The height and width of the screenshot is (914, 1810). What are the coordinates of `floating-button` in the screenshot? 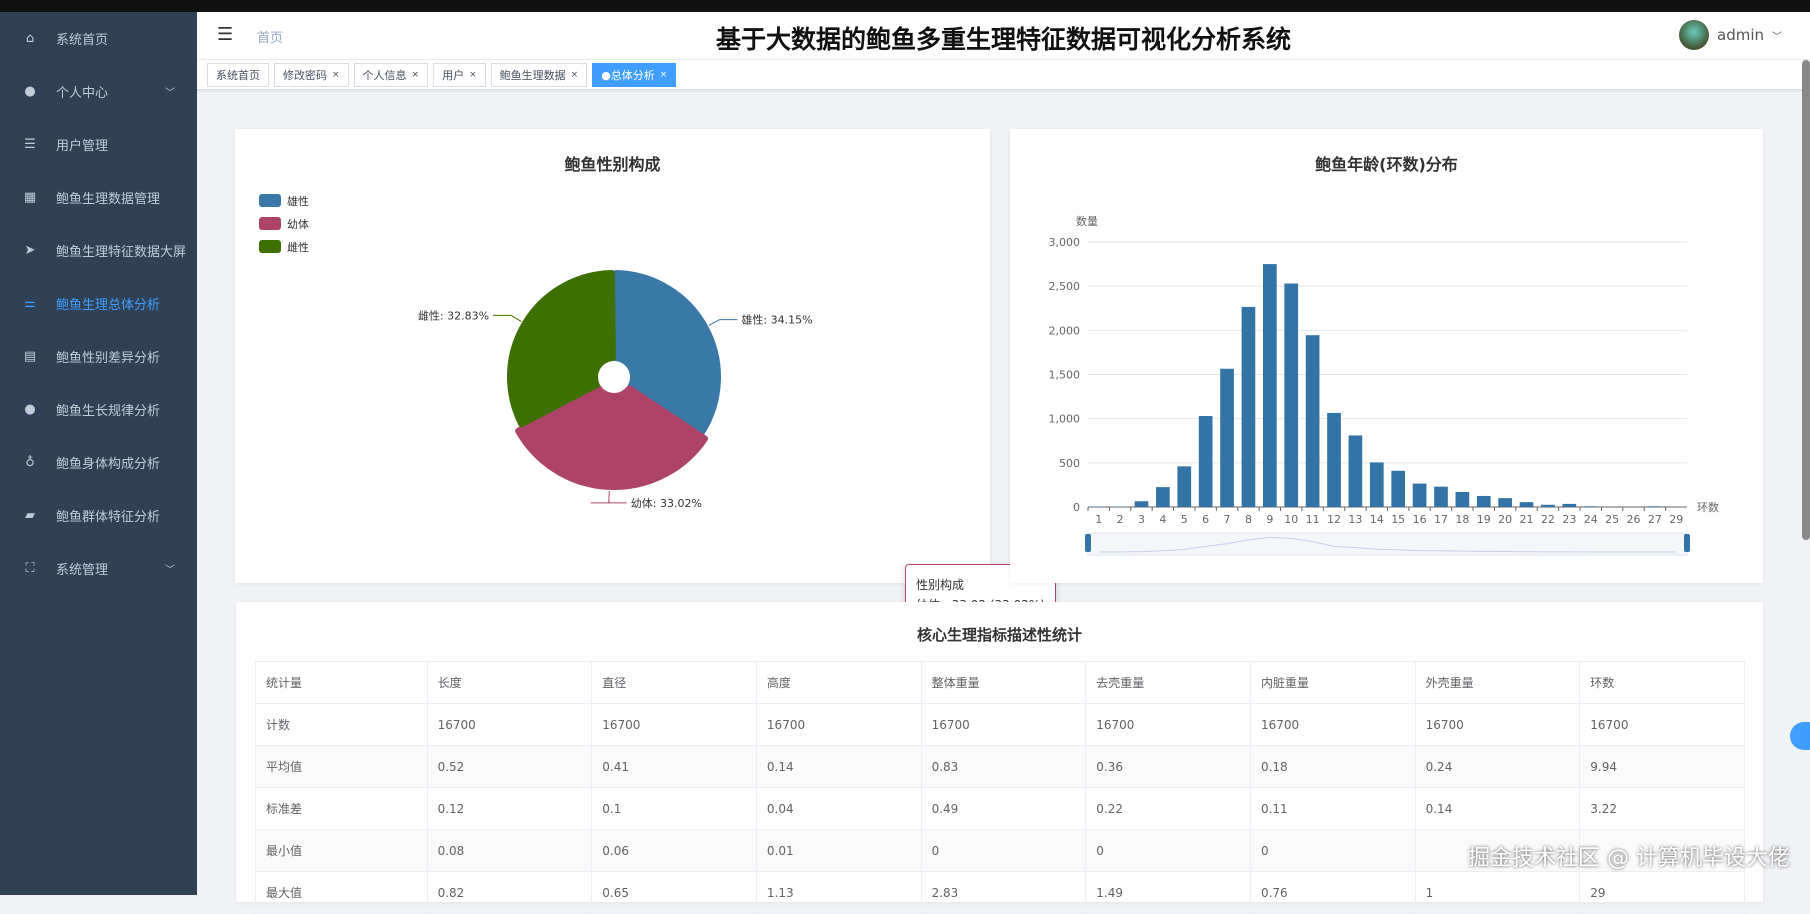 It's located at (1800, 736).